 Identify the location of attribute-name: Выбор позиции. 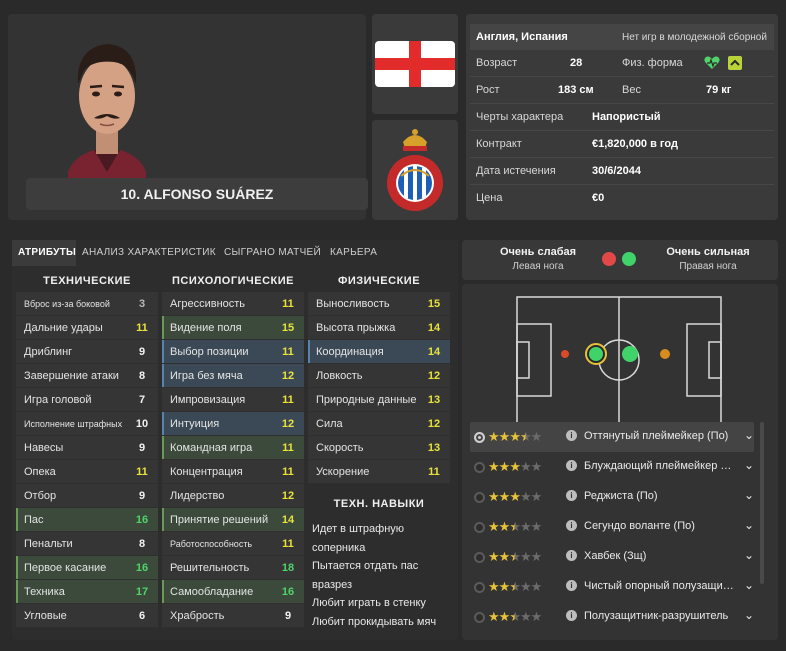
(209, 352).